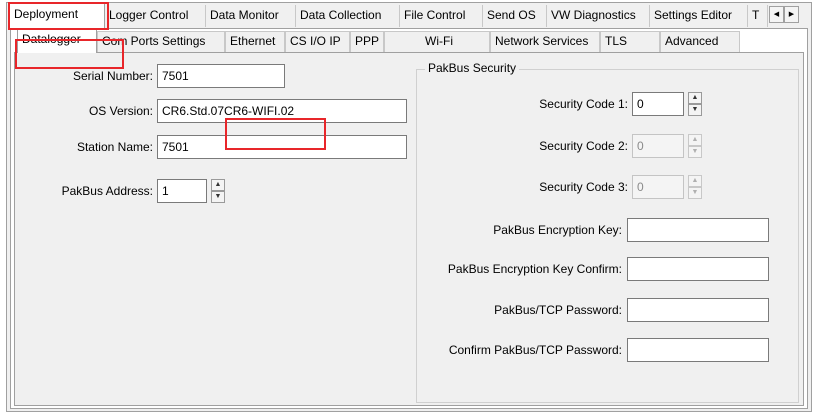 The width and height of the screenshot is (819, 418). What do you see at coordinates (758, 16) in the screenshot?
I see `tab-truncated: T` at bounding box center [758, 16].